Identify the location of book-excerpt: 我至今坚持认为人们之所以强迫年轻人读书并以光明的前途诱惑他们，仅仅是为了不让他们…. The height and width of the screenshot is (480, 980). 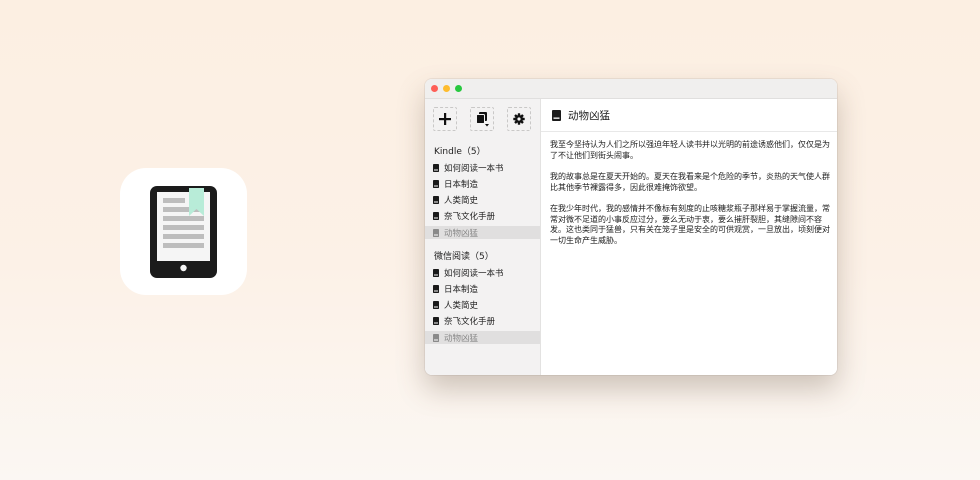
(690, 198).